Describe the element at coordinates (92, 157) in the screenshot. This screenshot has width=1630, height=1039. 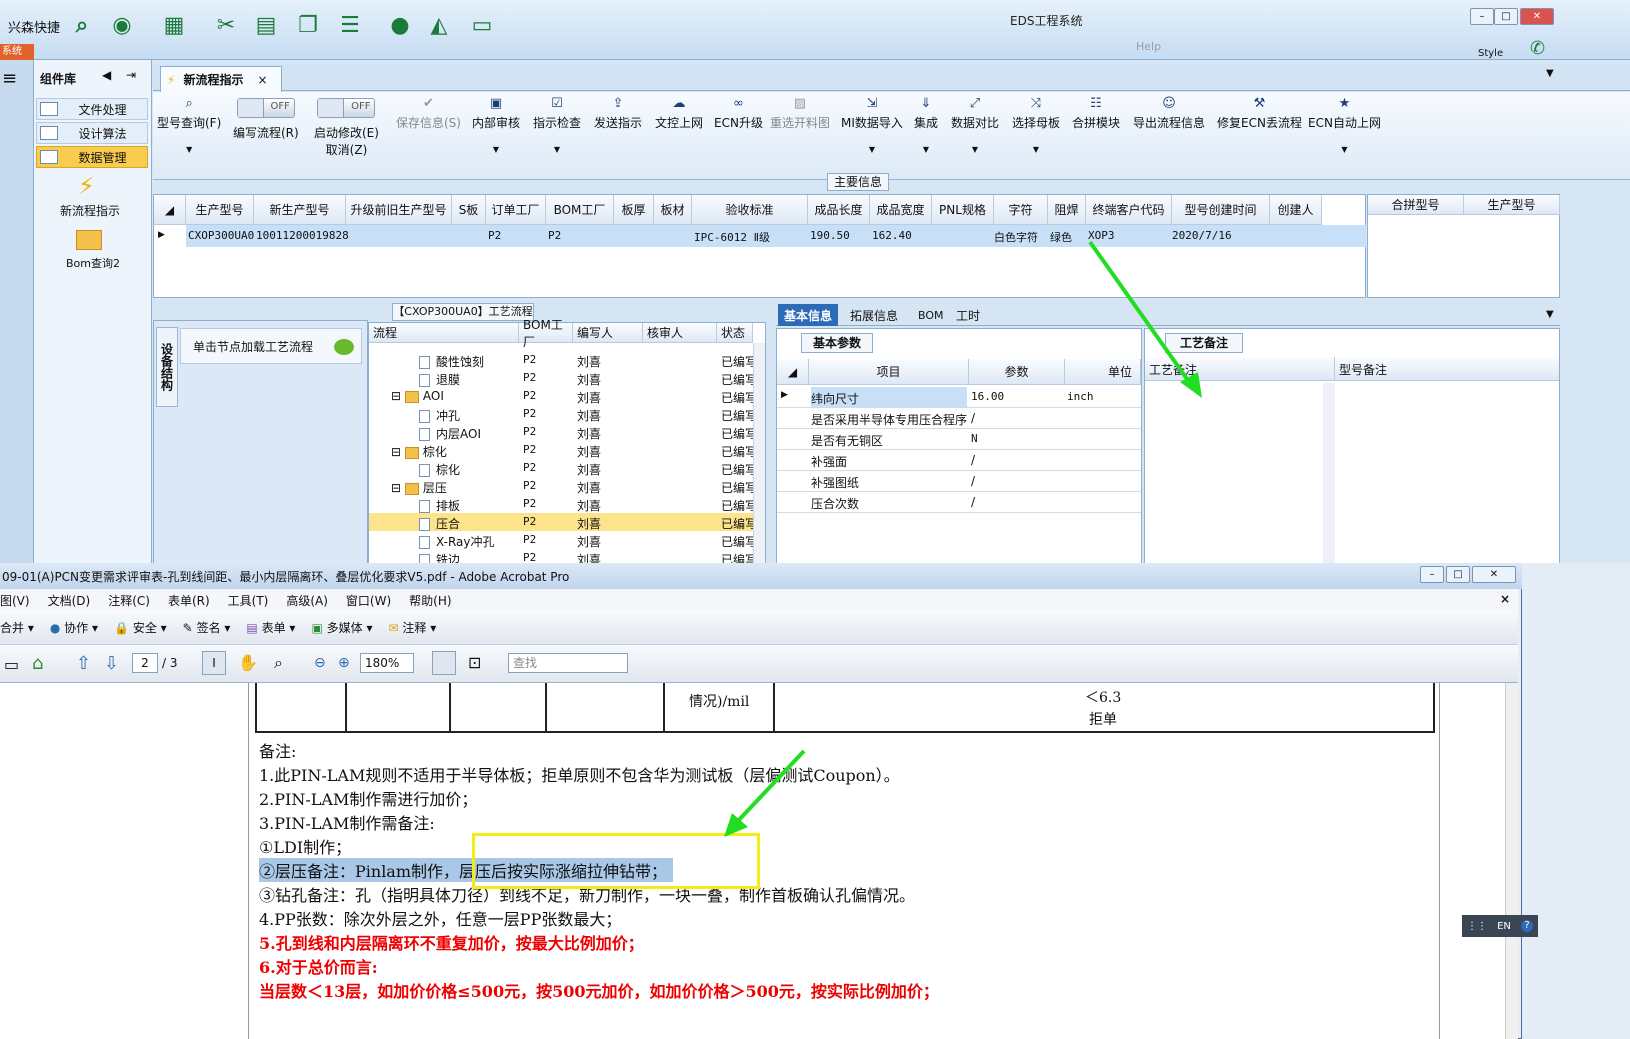
I see `sidebar-item-data: 数据管理` at that location.